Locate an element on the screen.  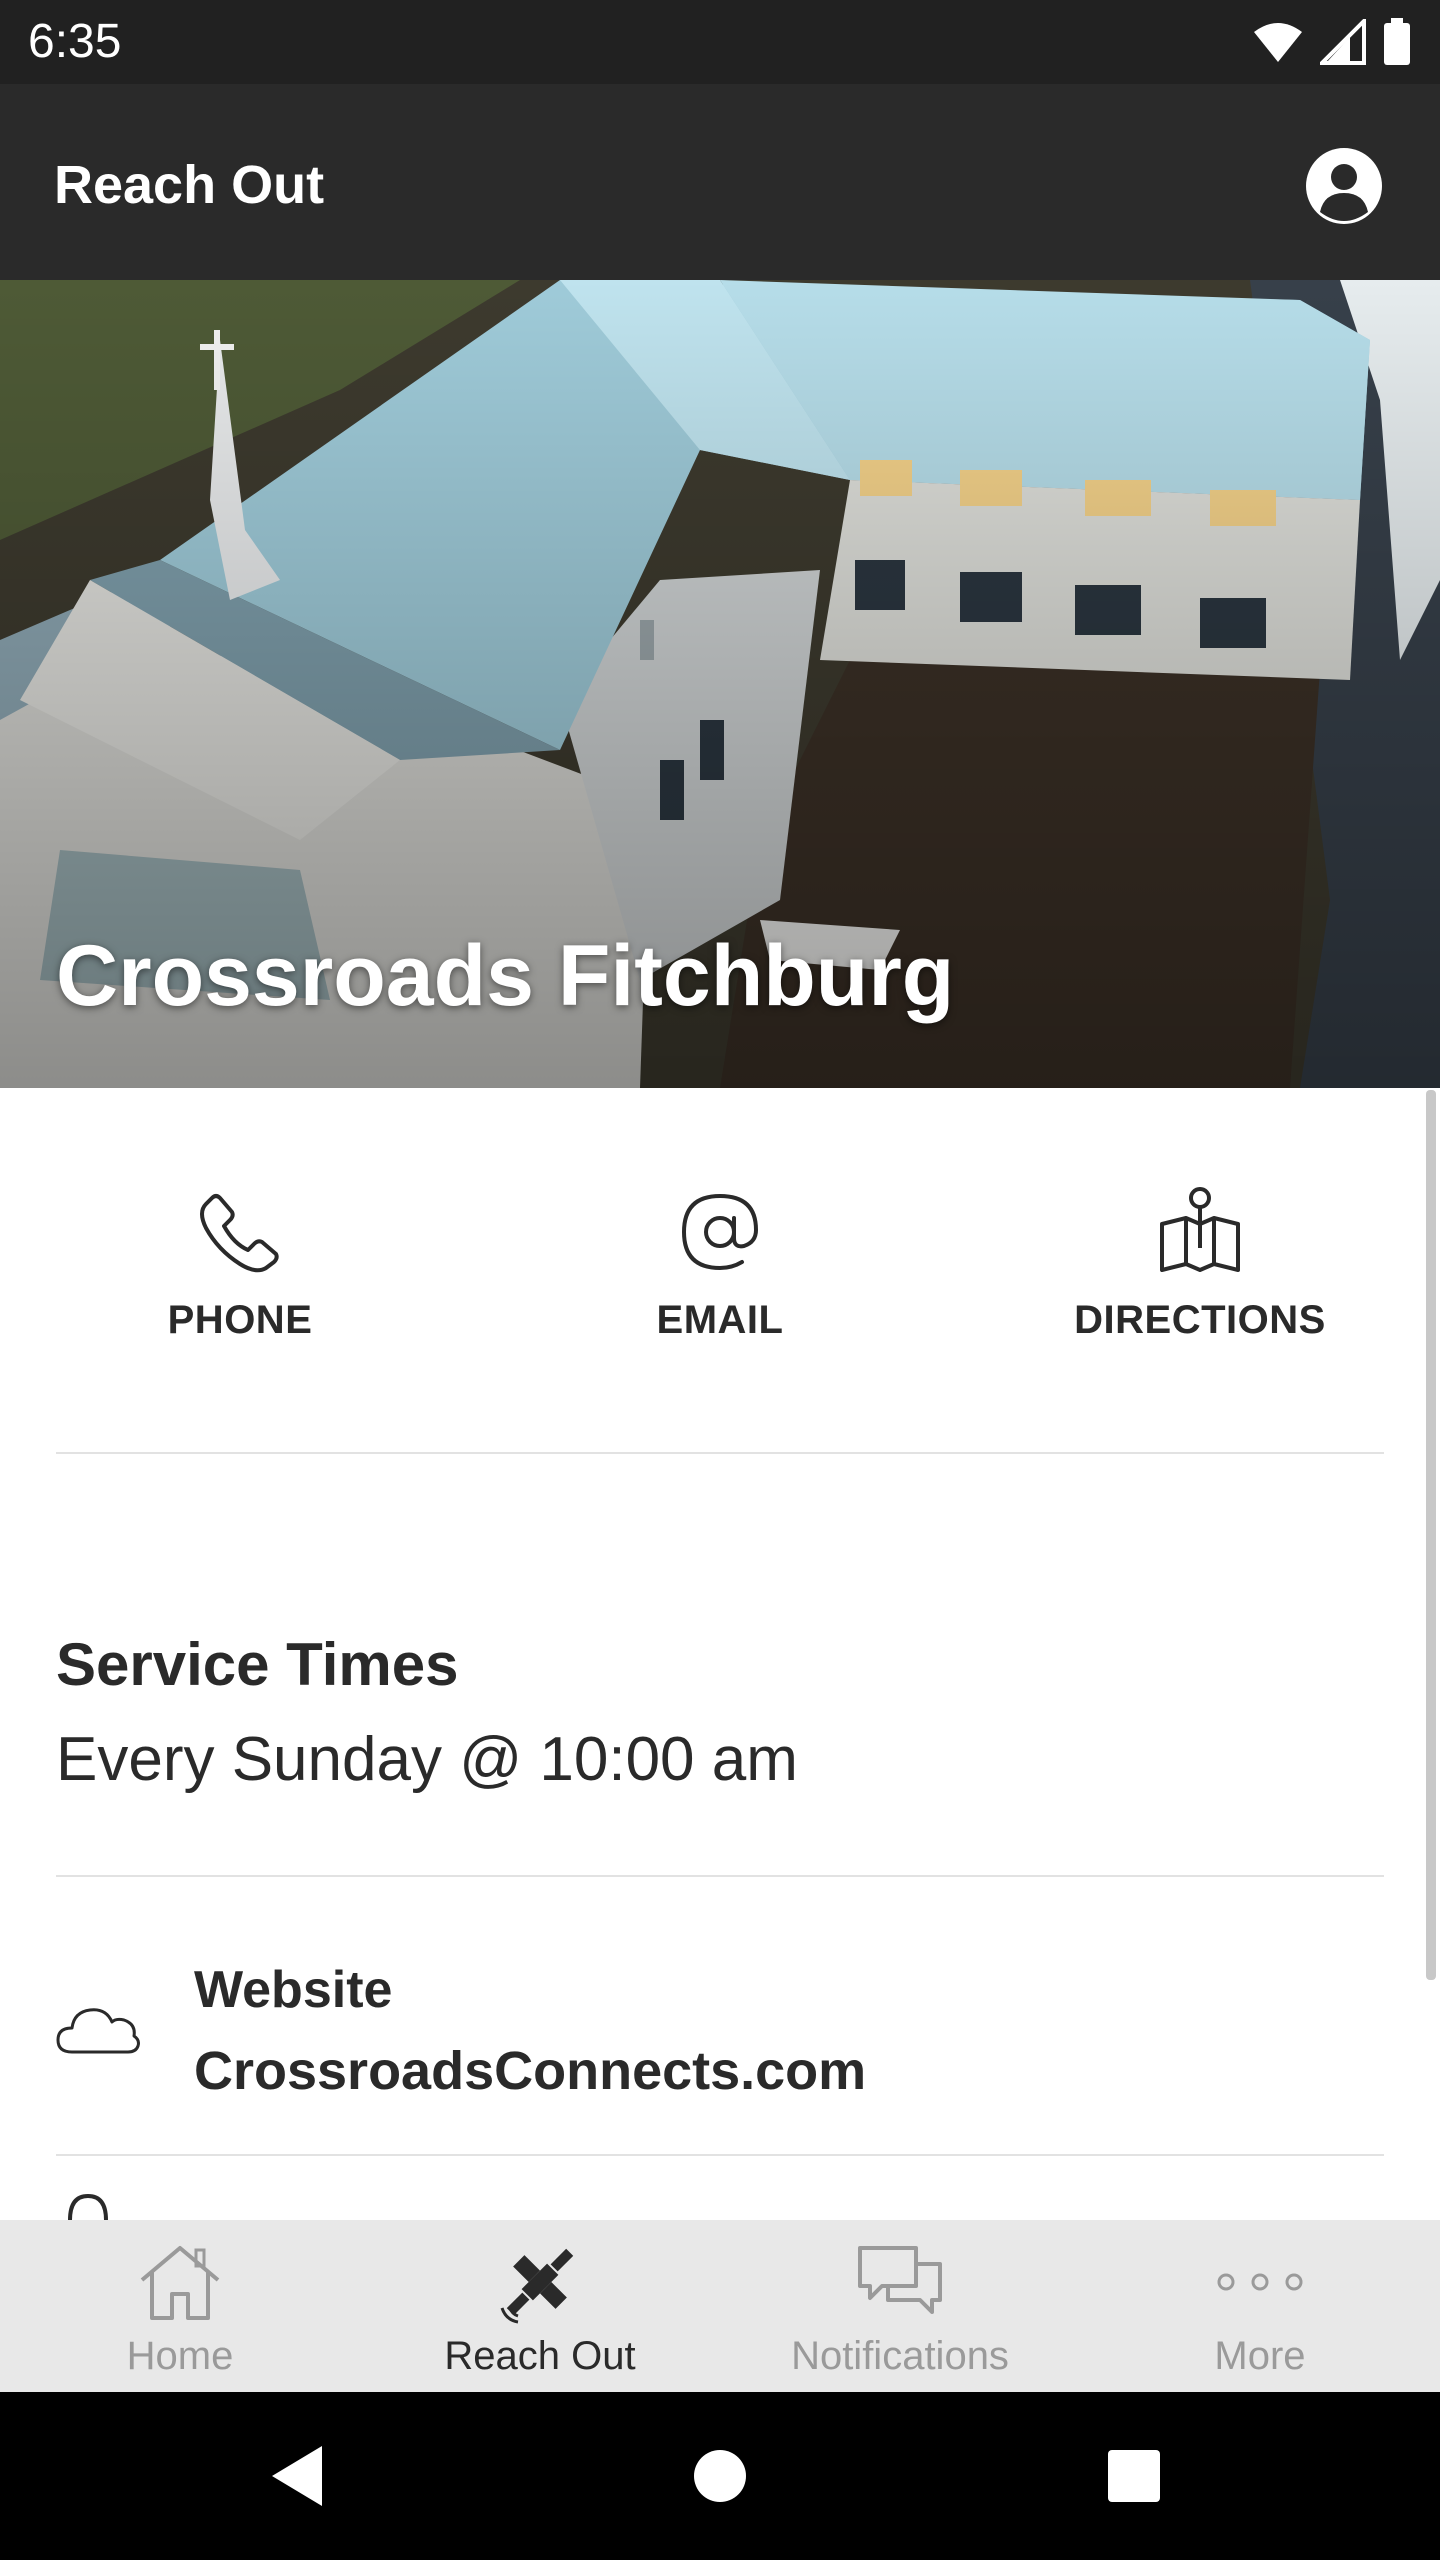
home-circle-icon is located at coordinates (720, 2476).